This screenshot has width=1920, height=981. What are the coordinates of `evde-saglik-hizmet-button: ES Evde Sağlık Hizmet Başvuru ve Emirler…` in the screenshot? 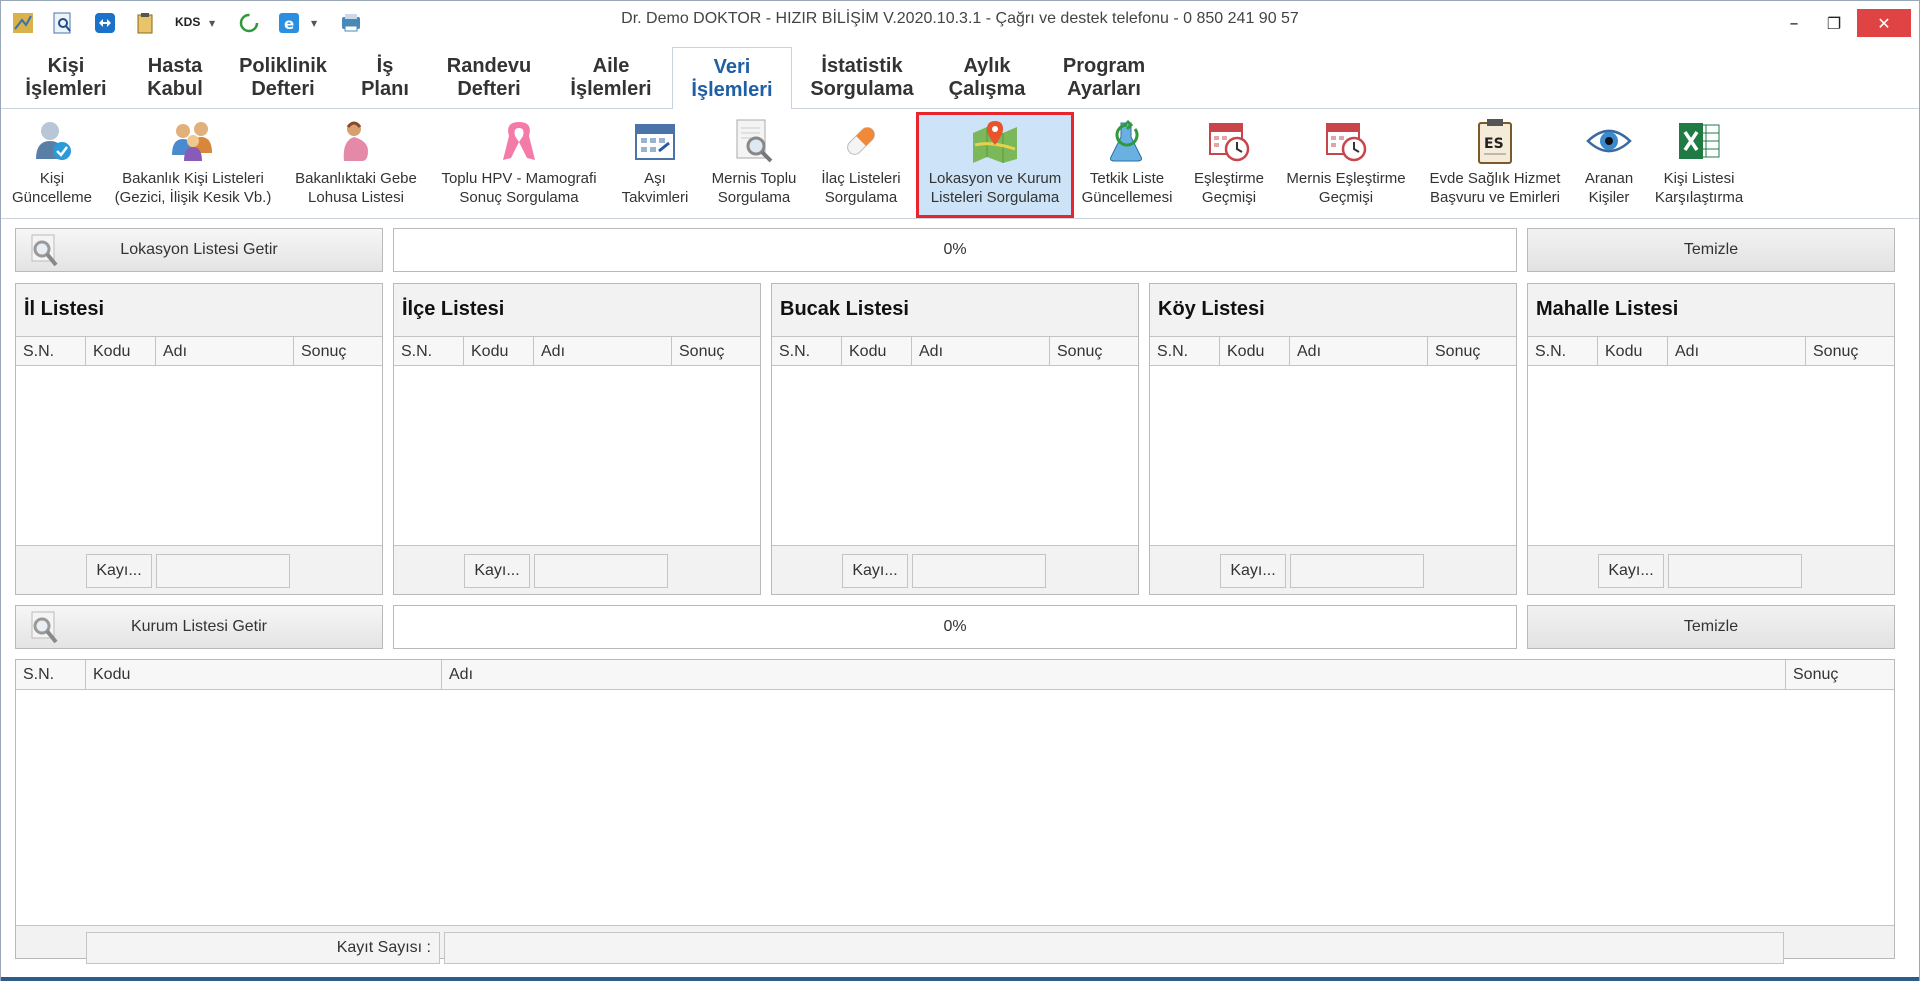 It's located at (1495, 165).